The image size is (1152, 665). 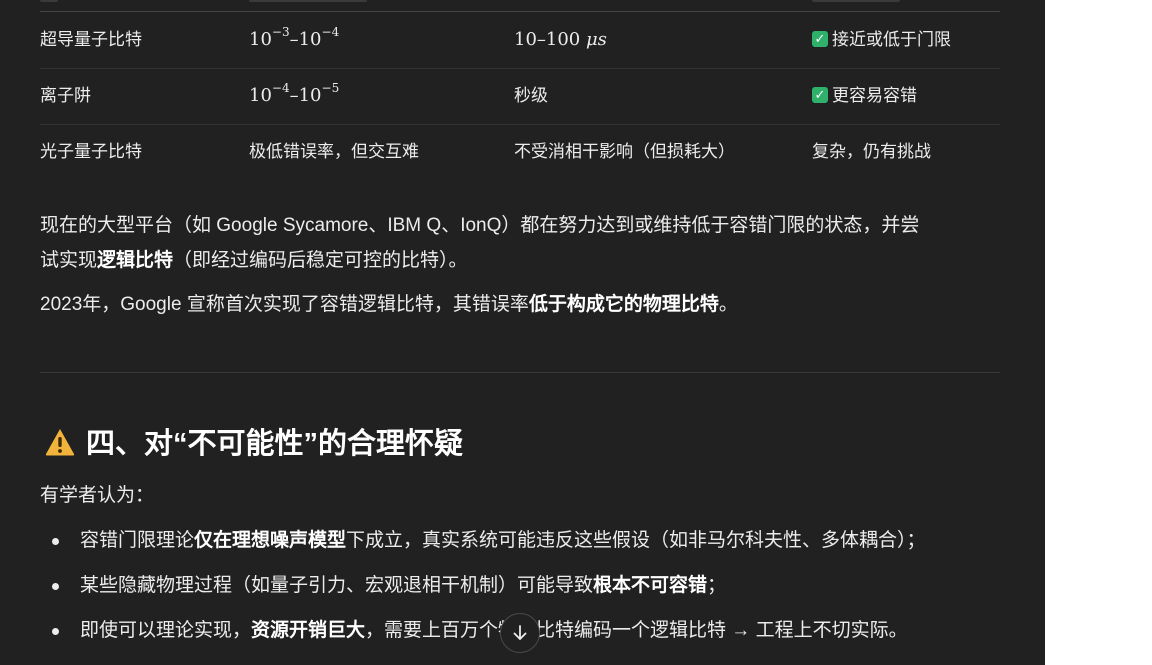 What do you see at coordinates (531, 95) in the screenshot?
I see `coherence-cell: 秒级` at bounding box center [531, 95].